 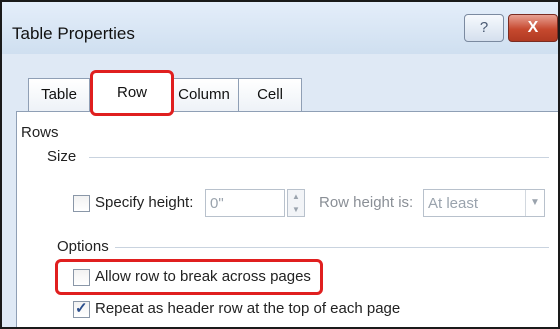 I want to click on close-button: X, so click(x=533, y=28).